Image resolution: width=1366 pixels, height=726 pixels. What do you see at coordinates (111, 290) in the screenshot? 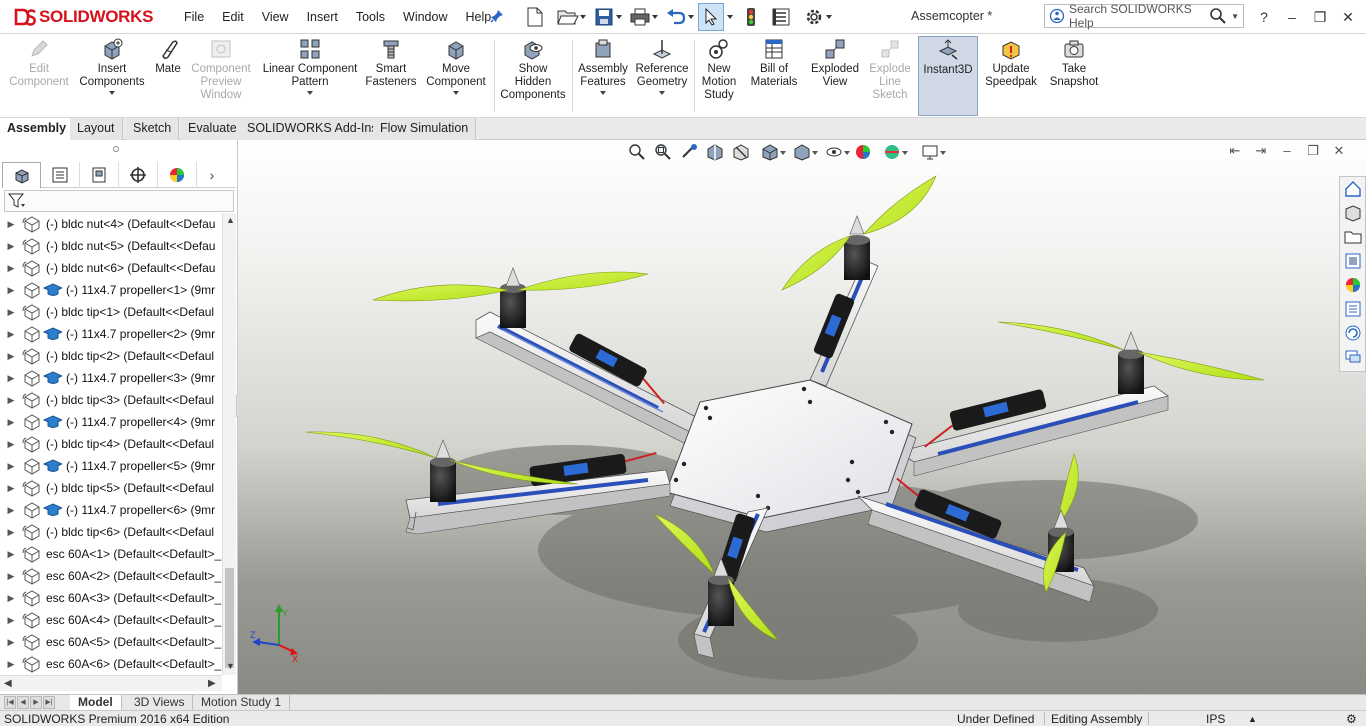
I see `tree-item: ▶ (-) 11x4.7 propeller<1> (9mr` at bounding box center [111, 290].